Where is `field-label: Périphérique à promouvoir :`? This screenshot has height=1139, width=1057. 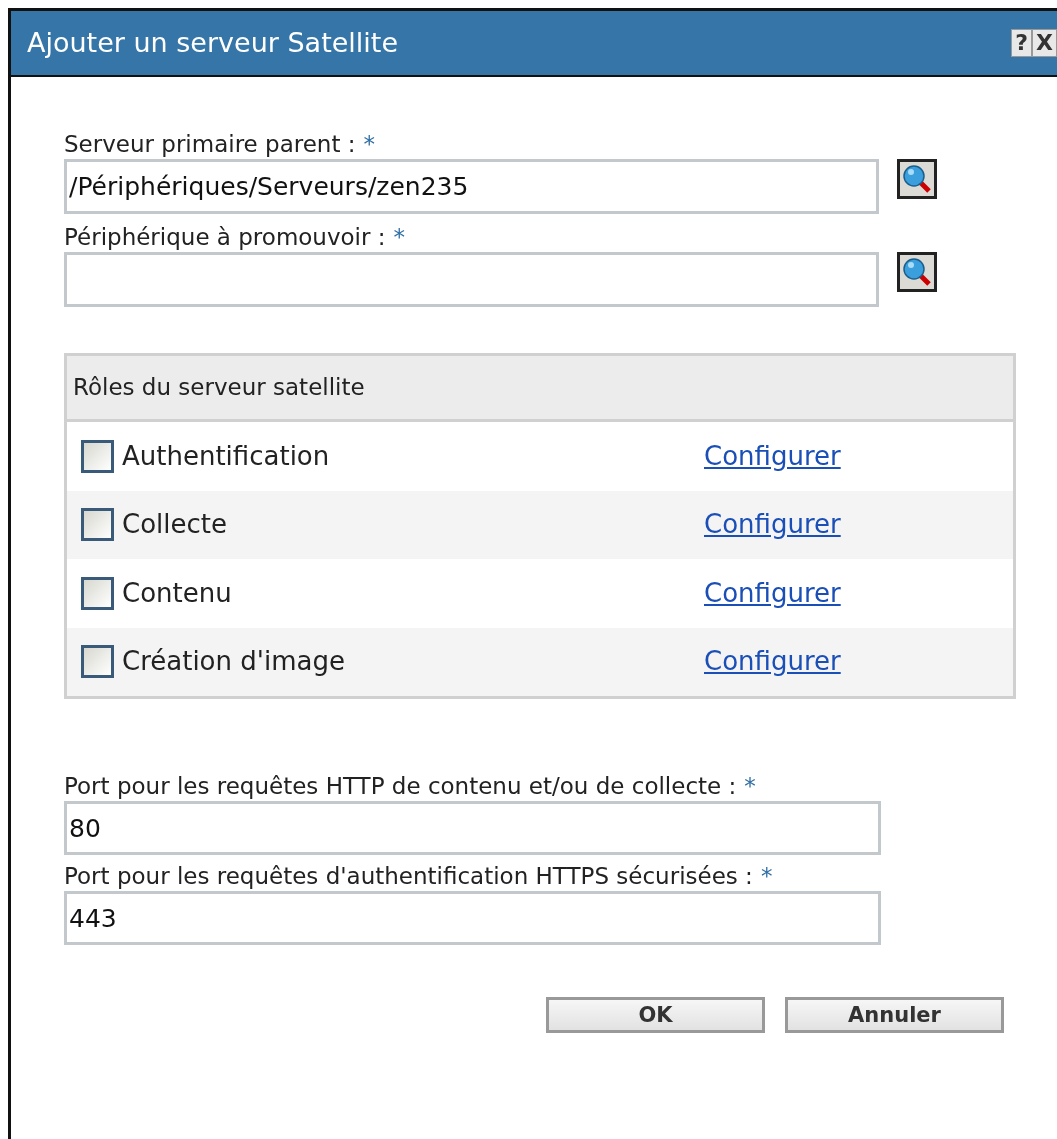
field-label: Périphérique à promouvoir : is located at coordinates (225, 237).